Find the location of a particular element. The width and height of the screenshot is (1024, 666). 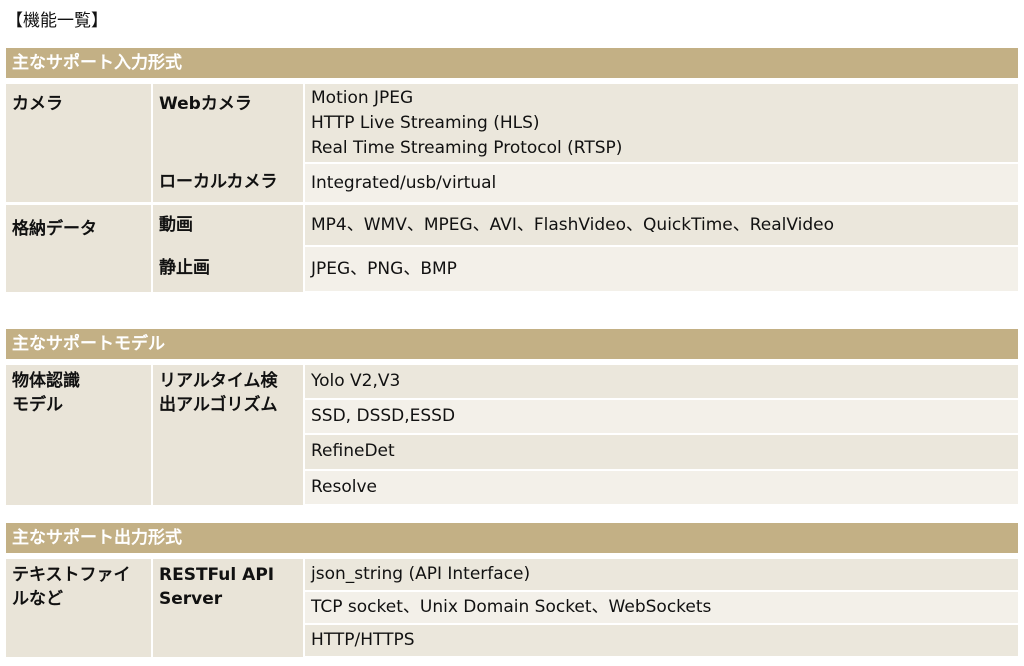

value-line: HTTP Live Streaming (HLS) is located at coordinates (425, 123).